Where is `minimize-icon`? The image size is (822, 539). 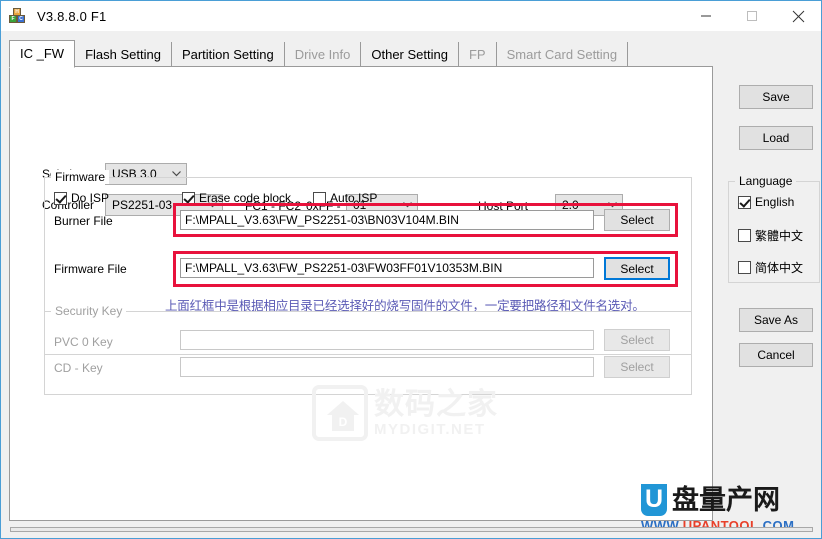
minimize-icon is located at coordinates (706, 16).